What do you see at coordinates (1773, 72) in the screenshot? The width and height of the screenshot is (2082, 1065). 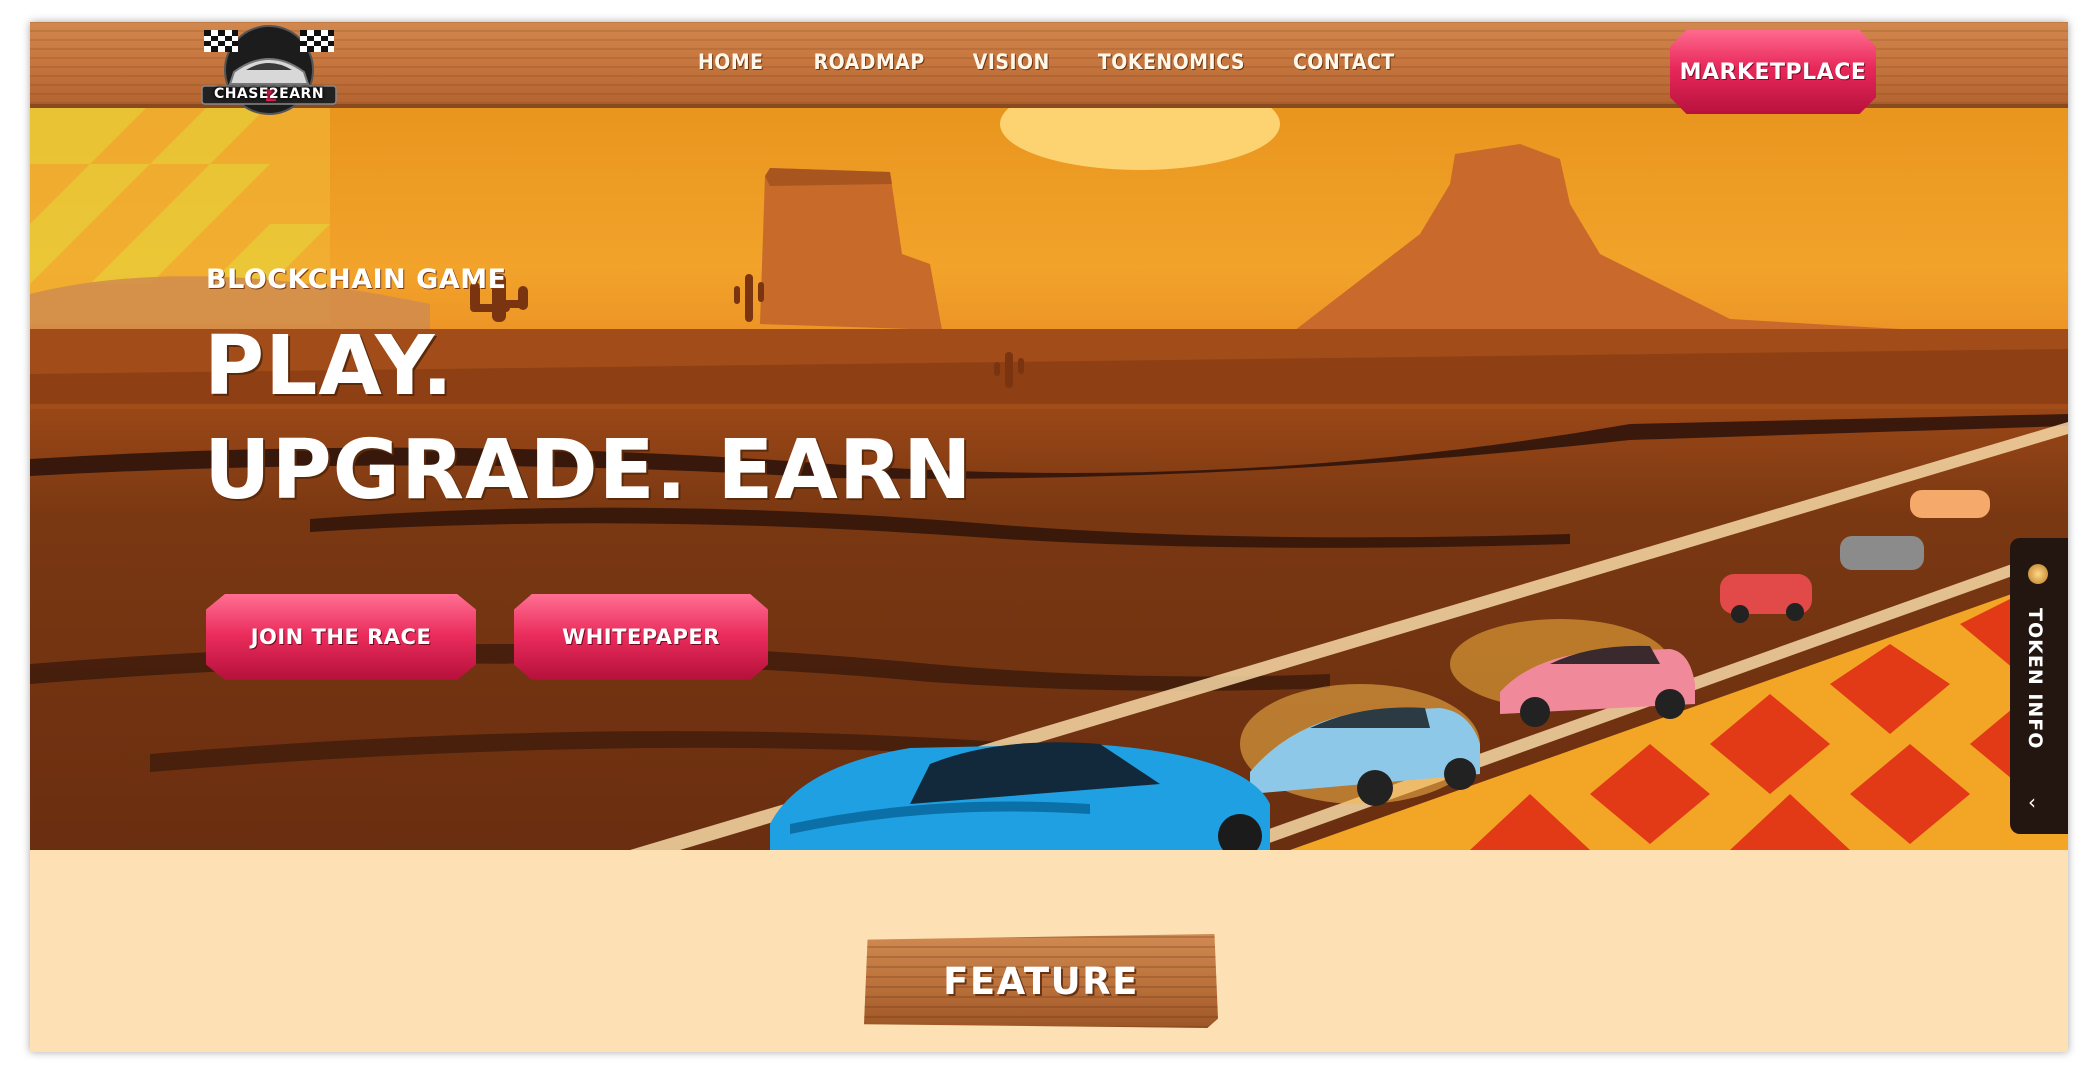 I see `marketplace-button: MARKETPLACE` at bounding box center [1773, 72].